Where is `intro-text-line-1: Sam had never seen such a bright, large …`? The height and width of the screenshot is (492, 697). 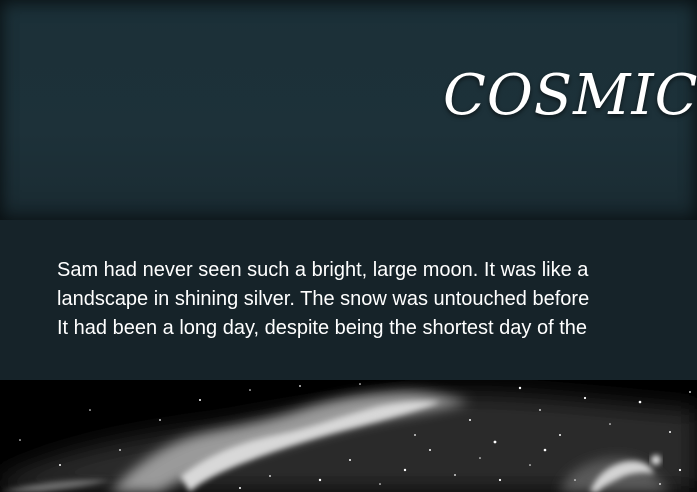 intro-text-line-1: Sam had never seen such a bright, large … is located at coordinates (323, 270).